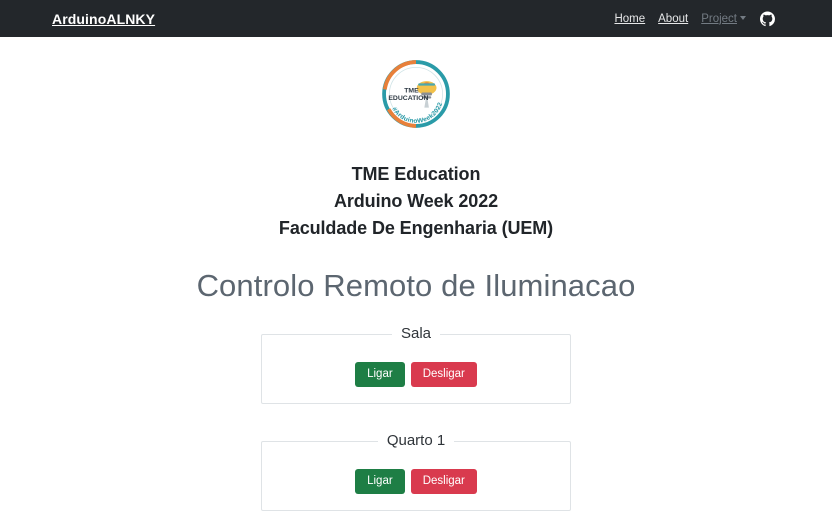 This screenshot has height=520, width=832. Describe the element at coordinates (416, 228) in the screenshot. I see `subtitle-line-3: Faculdade De Engenharia (UEM)` at that location.